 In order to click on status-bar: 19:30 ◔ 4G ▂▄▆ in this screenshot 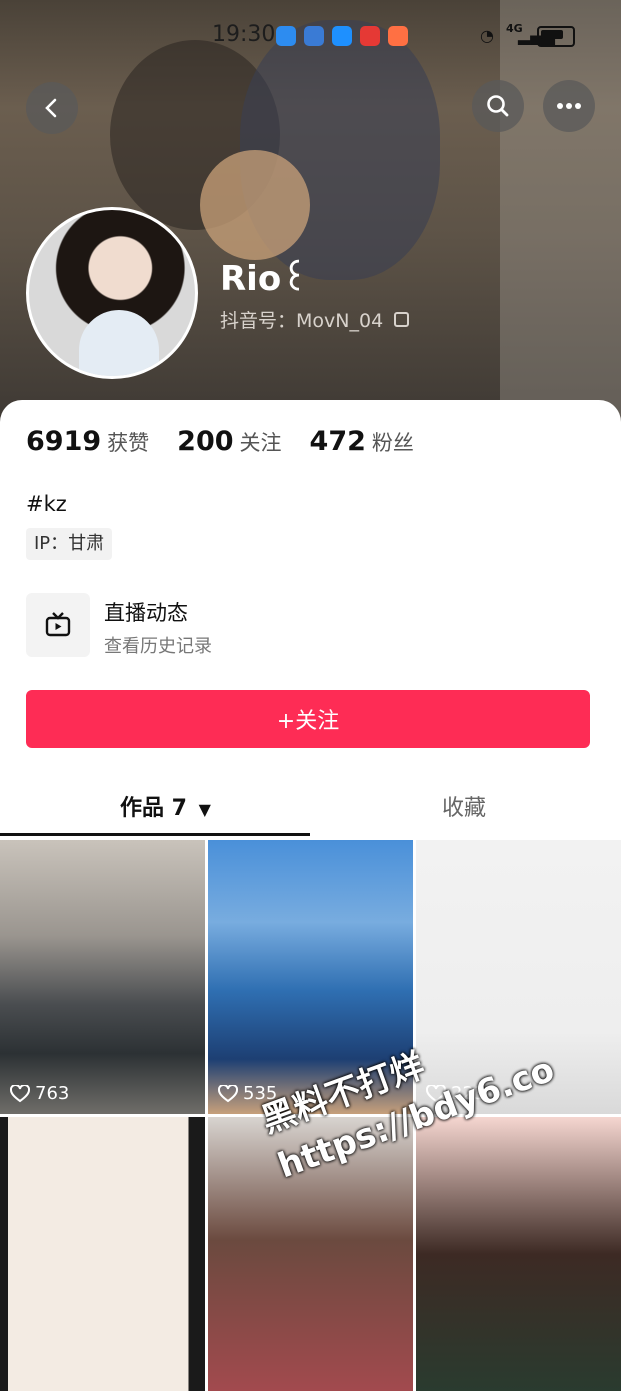, I will do `click(310, 35)`.